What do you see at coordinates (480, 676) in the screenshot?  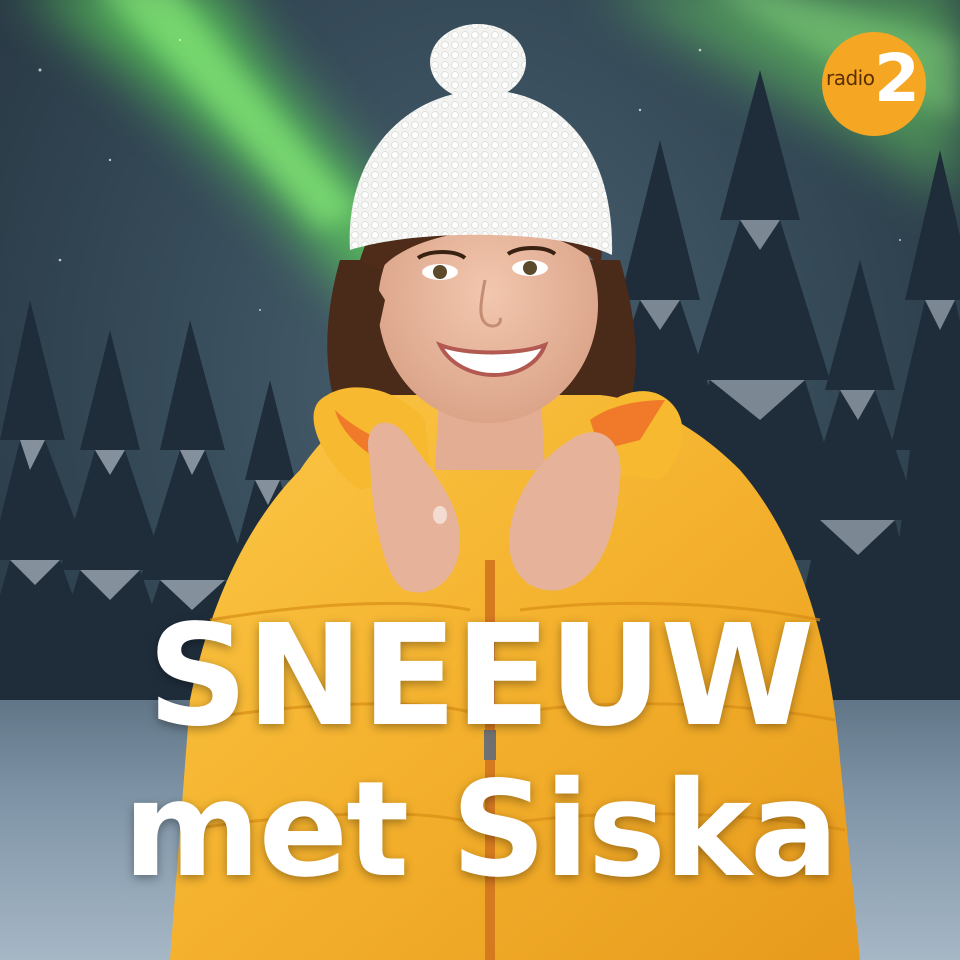 I see `title-line-1: SNEEUW` at bounding box center [480, 676].